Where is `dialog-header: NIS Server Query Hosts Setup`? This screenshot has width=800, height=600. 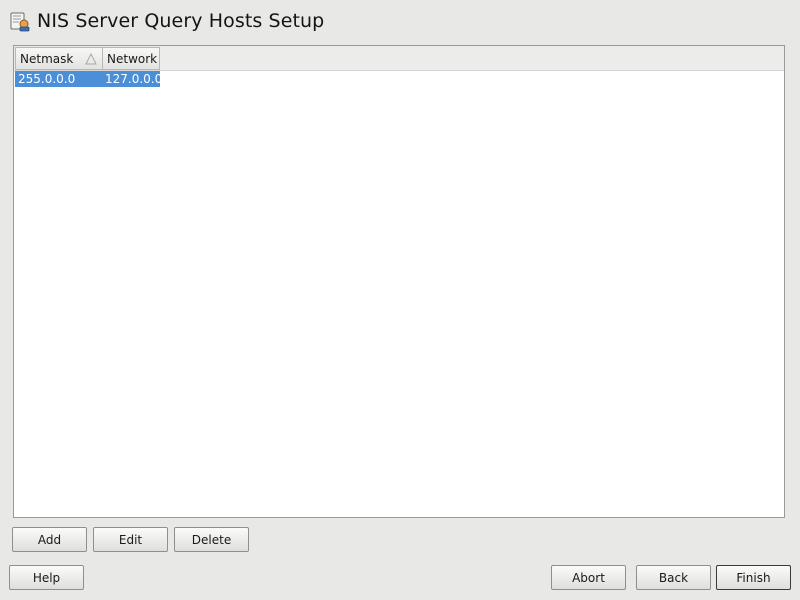
dialog-header: NIS Server Query Hosts Setup is located at coordinates (166, 21).